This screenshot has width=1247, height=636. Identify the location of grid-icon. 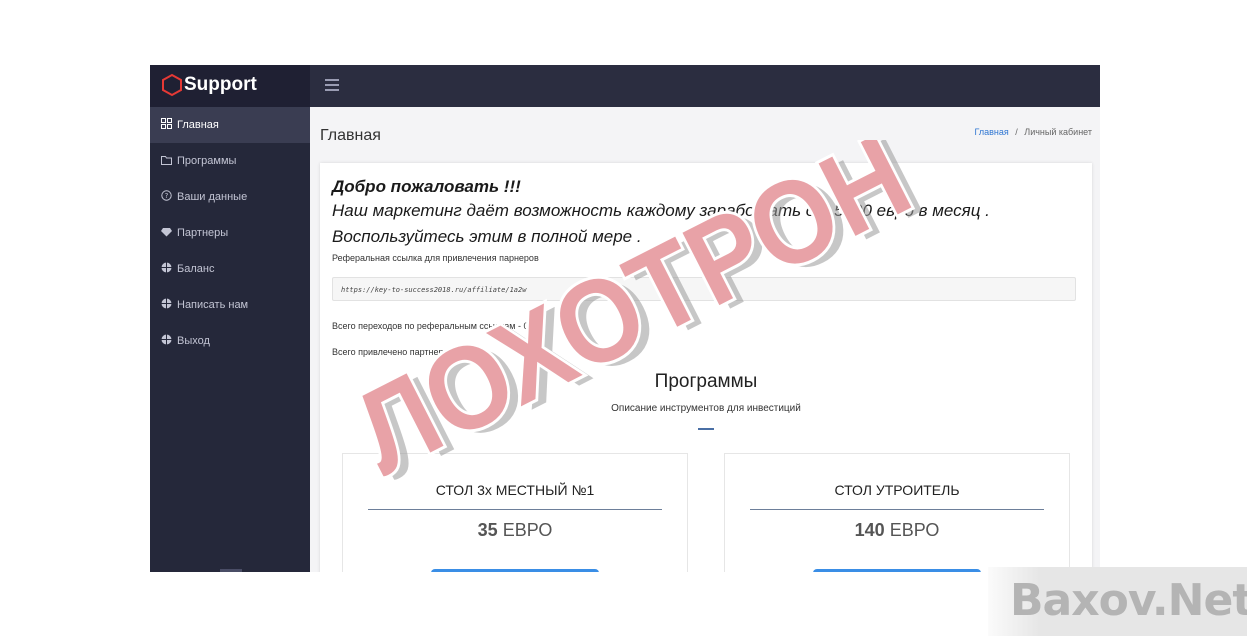
(166, 125).